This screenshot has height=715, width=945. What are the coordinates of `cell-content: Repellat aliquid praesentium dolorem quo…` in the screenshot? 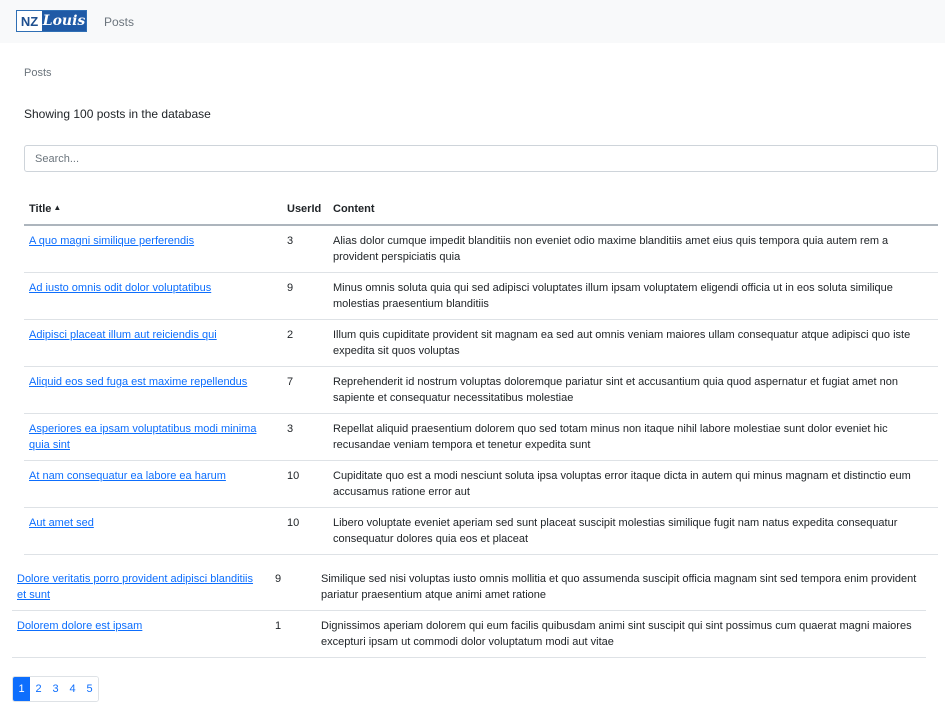 It's located at (633, 437).